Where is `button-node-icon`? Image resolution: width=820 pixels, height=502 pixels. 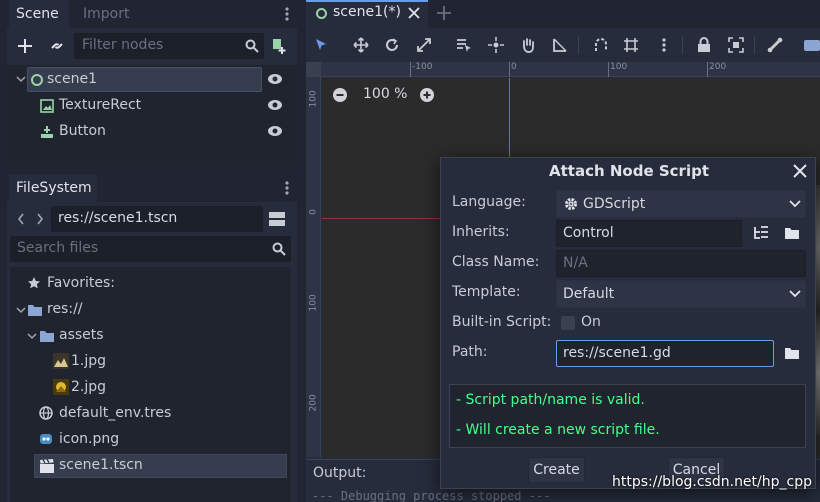 button-node-icon is located at coordinates (47, 132).